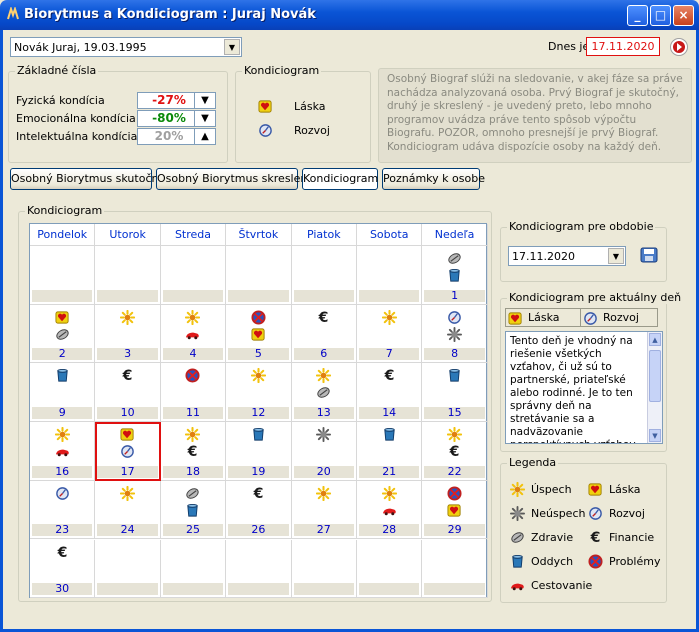 This screenshot has height=632, width=699. I want to click on app-icon, so click(13, 13).